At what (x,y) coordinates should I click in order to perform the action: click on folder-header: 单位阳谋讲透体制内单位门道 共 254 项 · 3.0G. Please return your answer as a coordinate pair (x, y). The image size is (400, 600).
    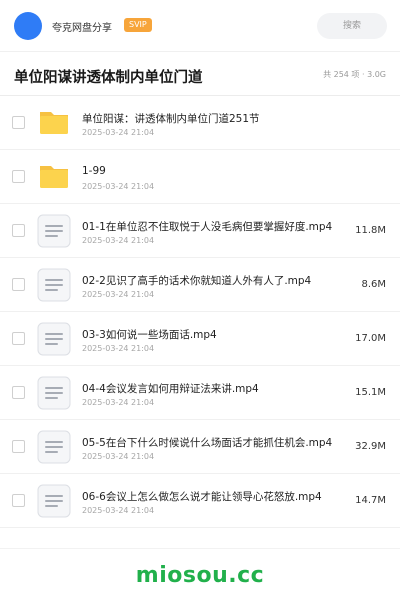
    Looking at the image, I should click on (200, 74).